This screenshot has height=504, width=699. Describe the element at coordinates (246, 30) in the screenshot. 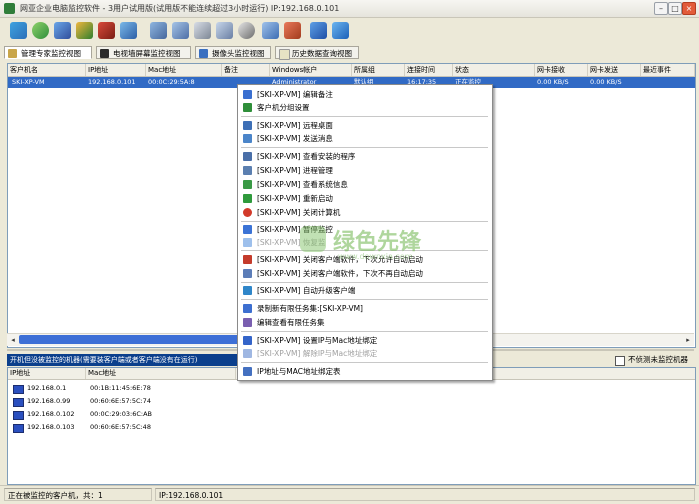

I see `disk-icon` at that location.